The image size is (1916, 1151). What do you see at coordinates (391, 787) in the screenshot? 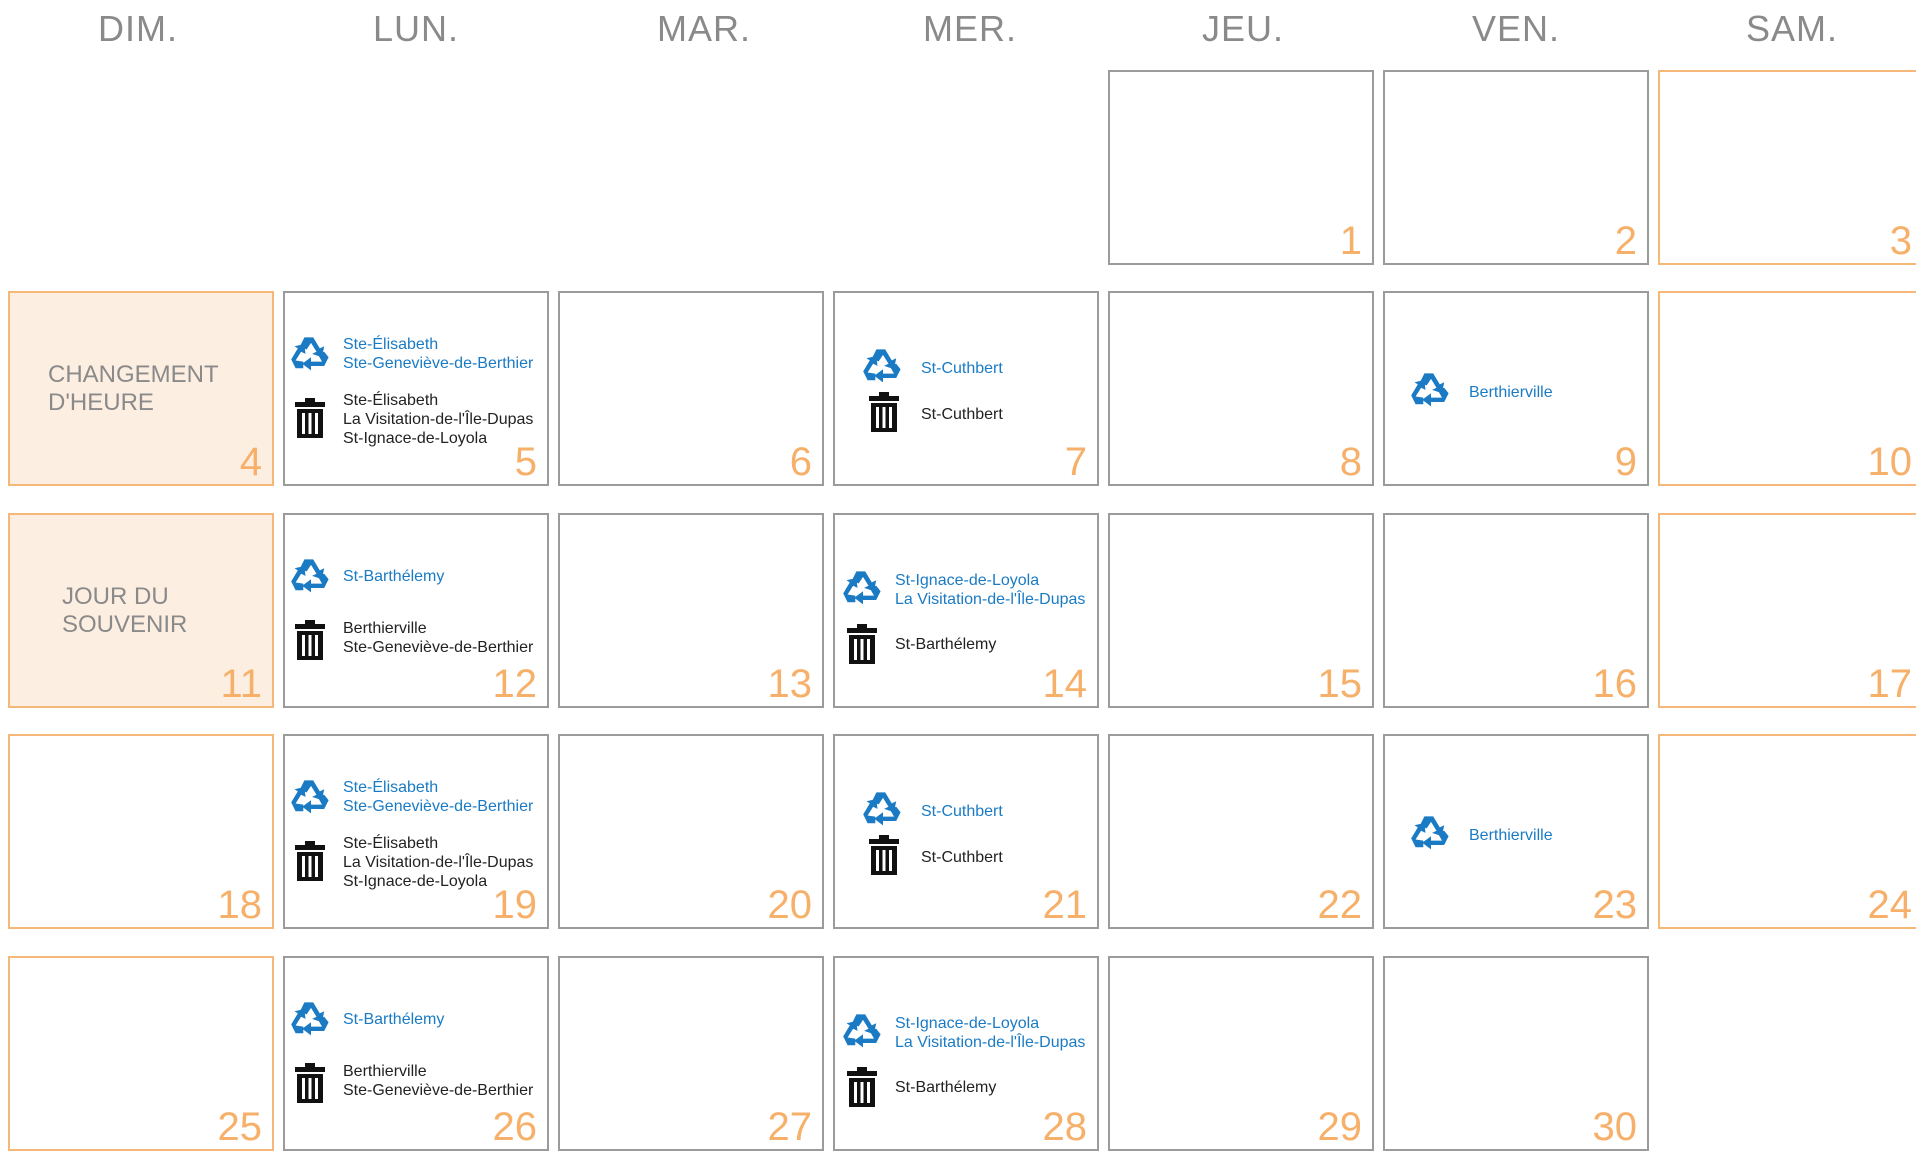
I see `recycling-location: Ste-Élisabeth` at bounding box center [391, 787].